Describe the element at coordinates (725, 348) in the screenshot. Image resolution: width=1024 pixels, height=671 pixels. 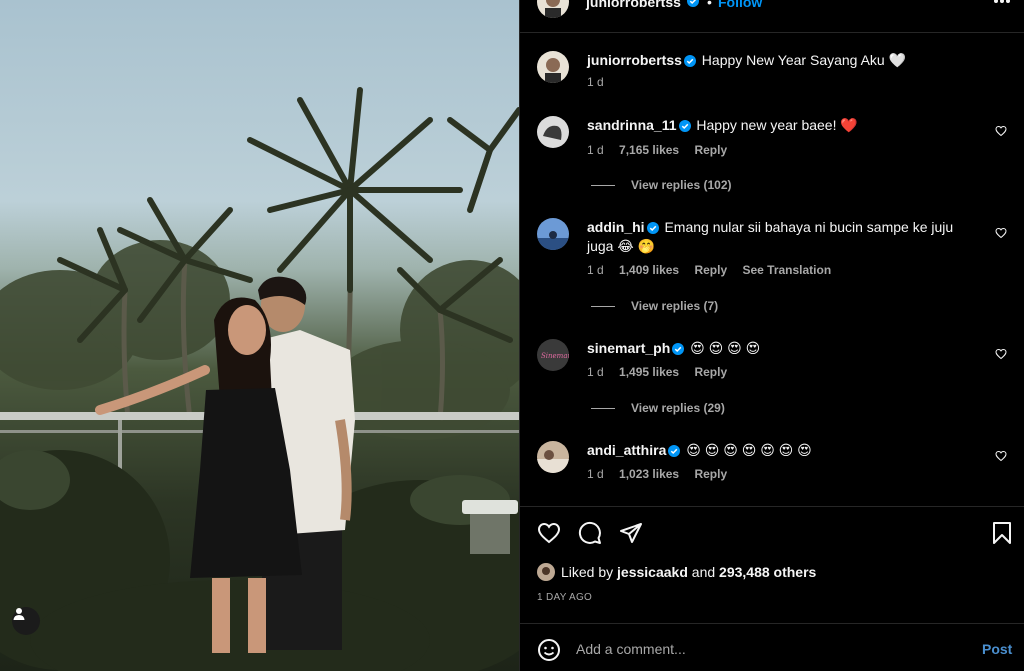
I see `comment-text: 😍 😍 😍 😍` at that location.